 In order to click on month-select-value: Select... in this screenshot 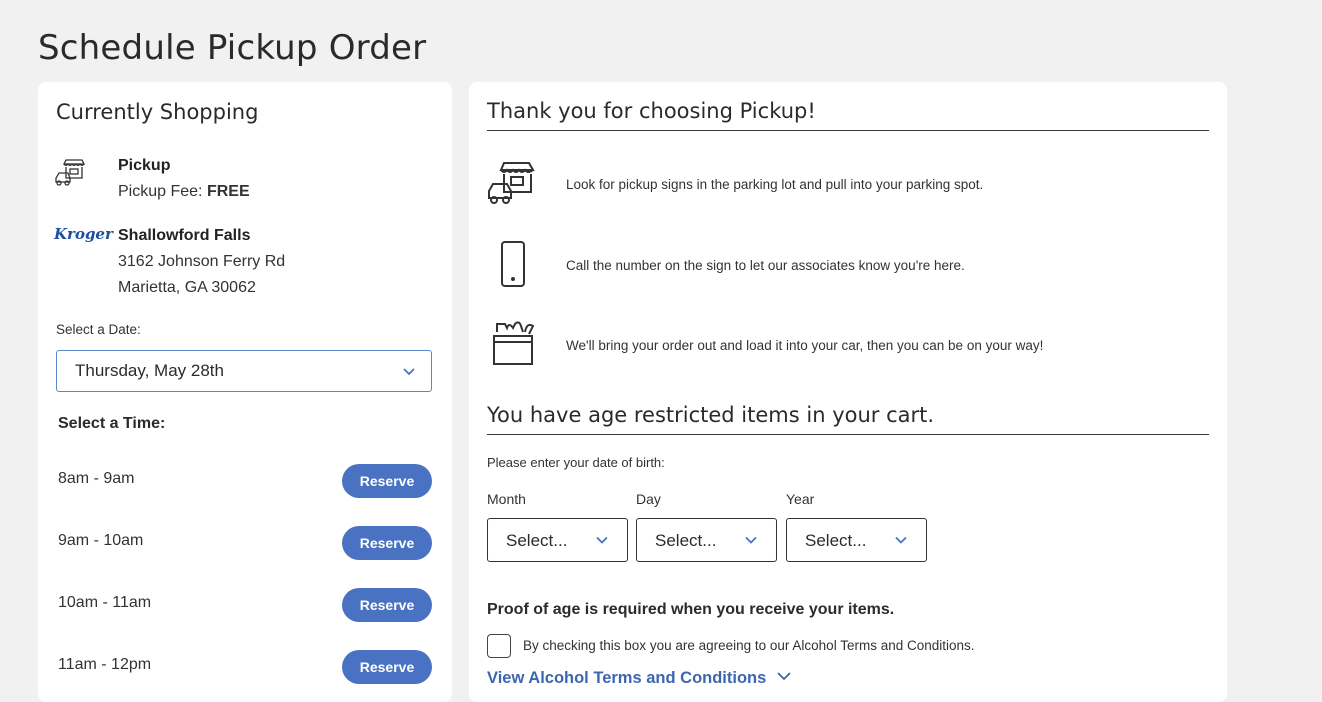, I will do `click(537, 540)`.